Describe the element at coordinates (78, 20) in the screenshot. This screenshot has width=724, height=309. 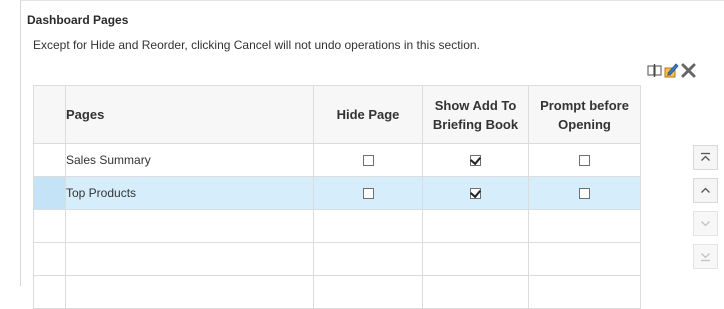
I see `section-title: Dashboard Pages` at that location.